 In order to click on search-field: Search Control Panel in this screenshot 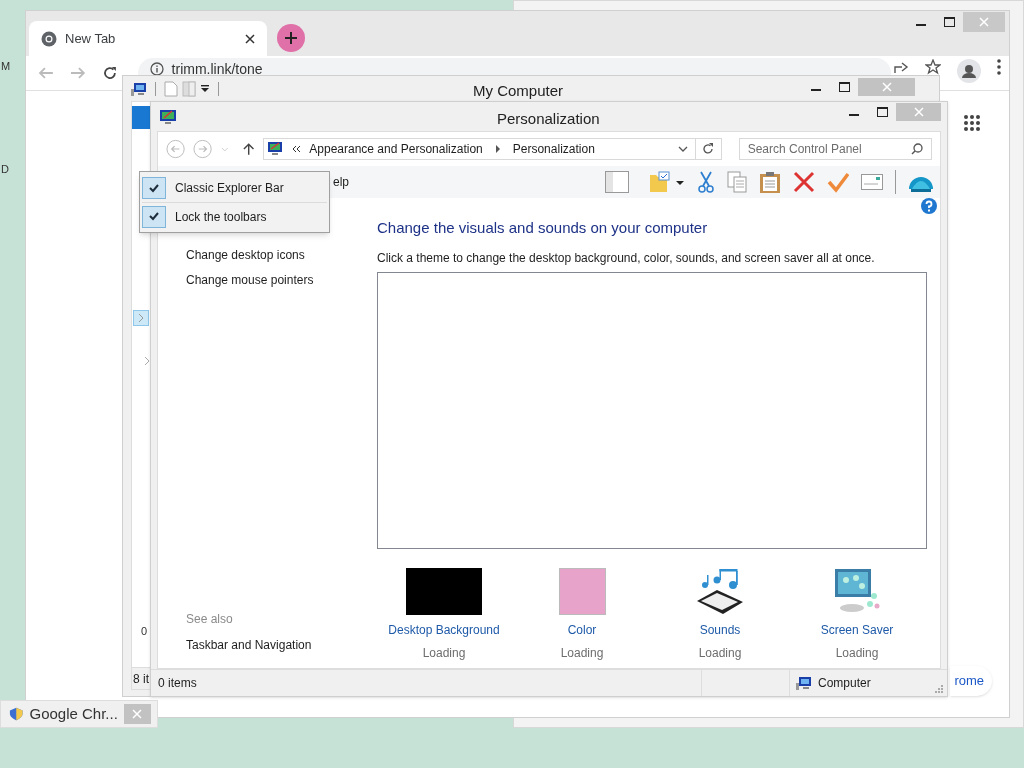, I will do `click(835, 149)`.